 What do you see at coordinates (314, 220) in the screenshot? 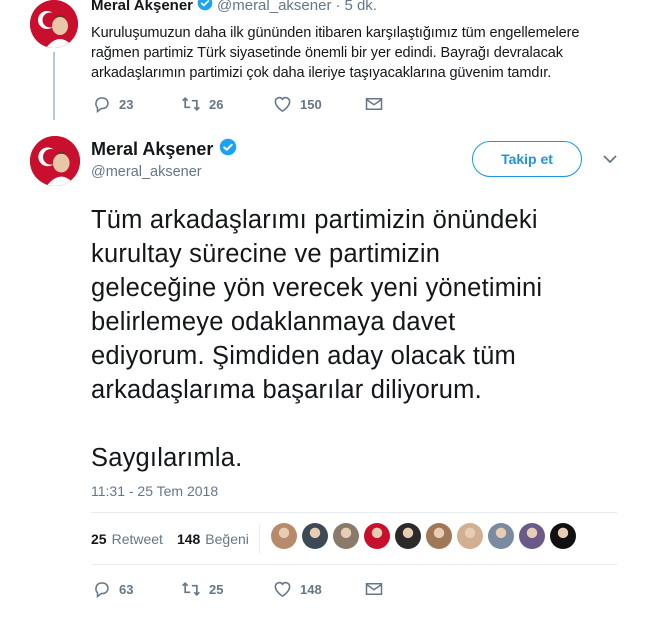
I see `tweet-text-line: Tüm arkadaşlarımı partimizin önündeki` at bounding box center [314, 220].